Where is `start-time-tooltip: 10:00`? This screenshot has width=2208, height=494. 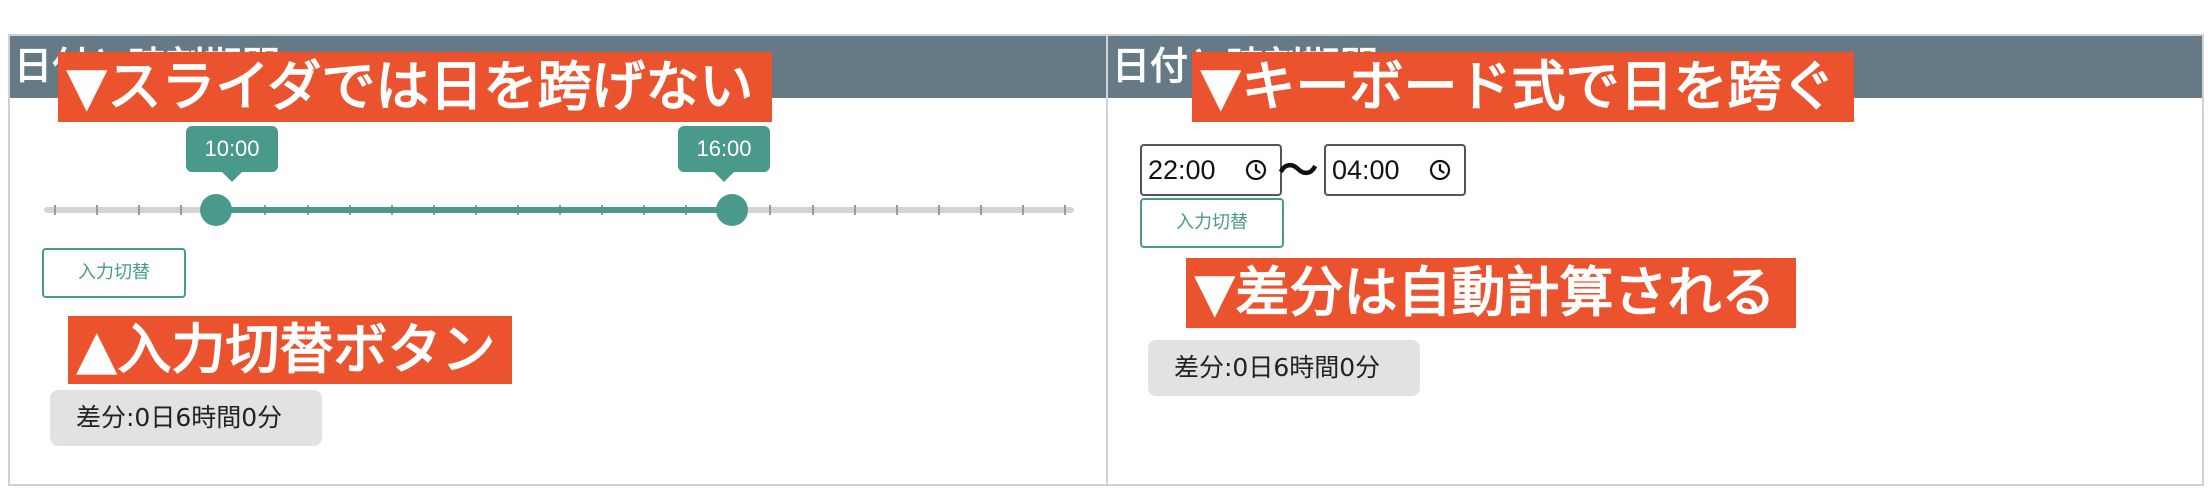 start-time-tooltip: 10:00 is located at coordinates (232, 154).